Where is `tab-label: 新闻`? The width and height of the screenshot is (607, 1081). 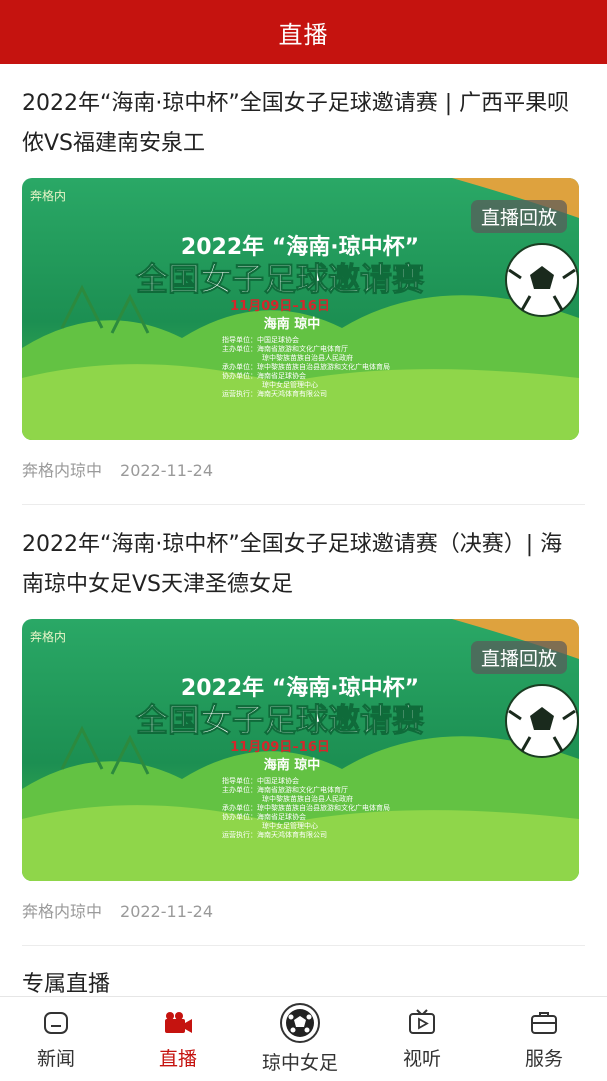
tab-label: 新闻 is located at coordinates (55, 1059).